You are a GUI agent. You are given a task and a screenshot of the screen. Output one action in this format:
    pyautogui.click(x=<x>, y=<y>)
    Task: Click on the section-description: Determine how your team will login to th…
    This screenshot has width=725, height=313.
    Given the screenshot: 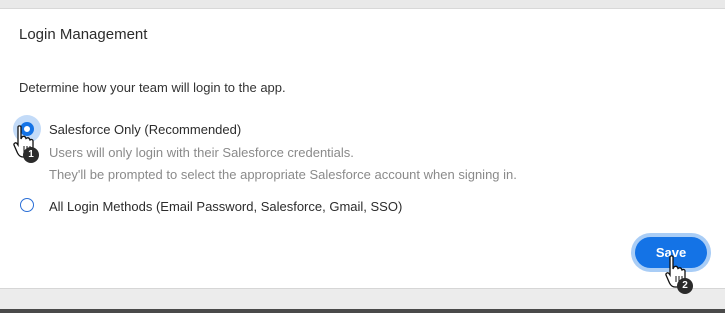 What is the action you would take?
    pyautogui.click(x=152, y=87)
    